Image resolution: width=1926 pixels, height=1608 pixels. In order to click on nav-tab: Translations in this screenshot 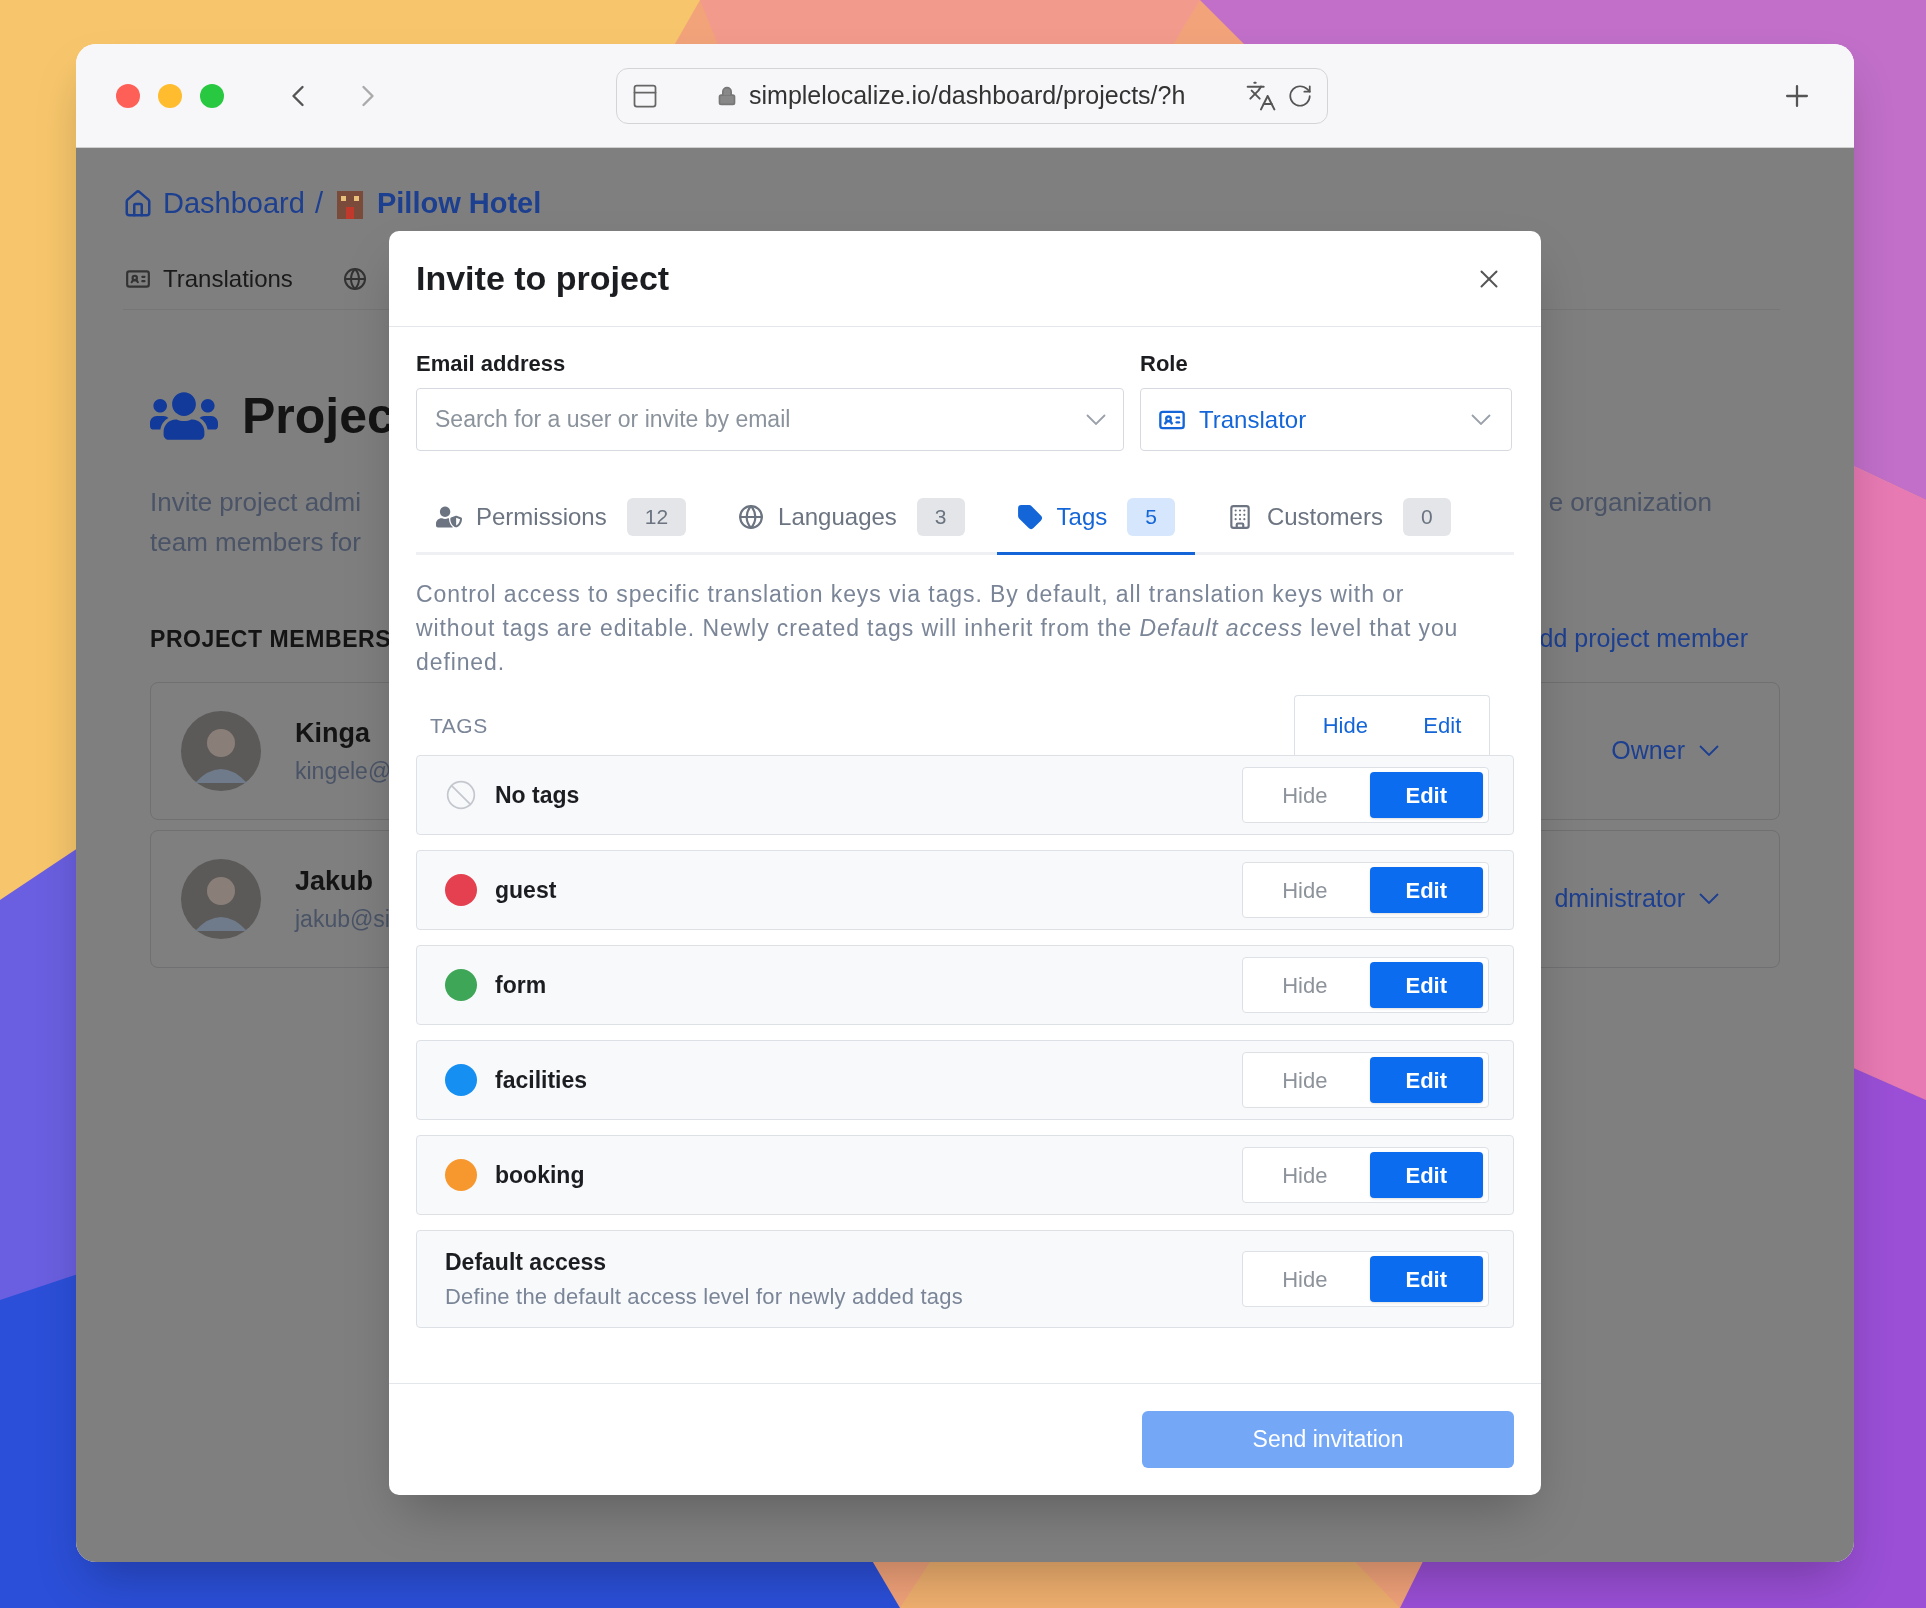, I will do `click(228, 278)`.